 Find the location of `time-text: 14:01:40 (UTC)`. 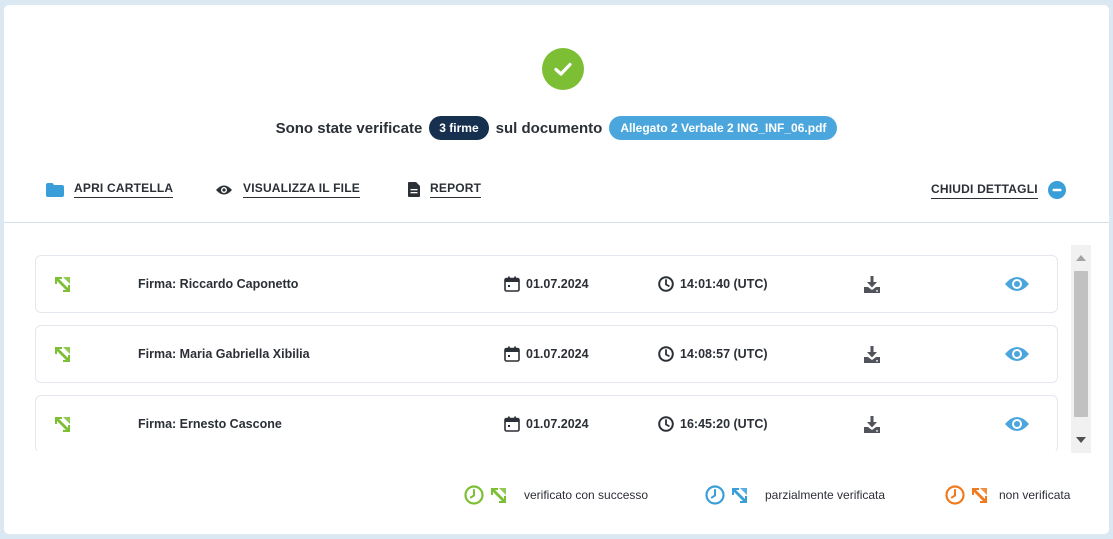

time-text: 14:01:40 (UTC) is located at coordinates (724, 284).